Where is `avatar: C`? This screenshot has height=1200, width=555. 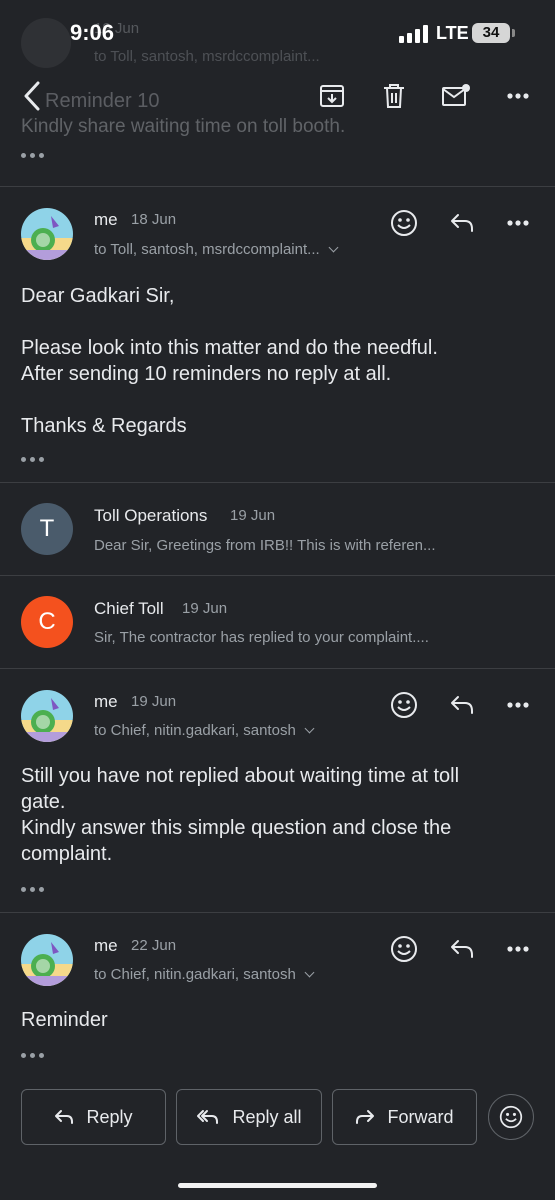
avatar: C is located at coordinates (47, 622).